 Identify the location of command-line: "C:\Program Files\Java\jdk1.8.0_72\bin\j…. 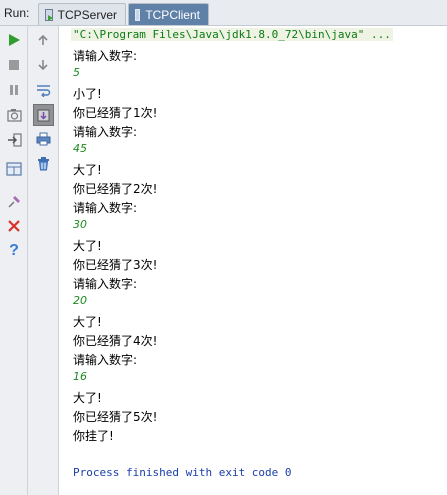
(232, 34).